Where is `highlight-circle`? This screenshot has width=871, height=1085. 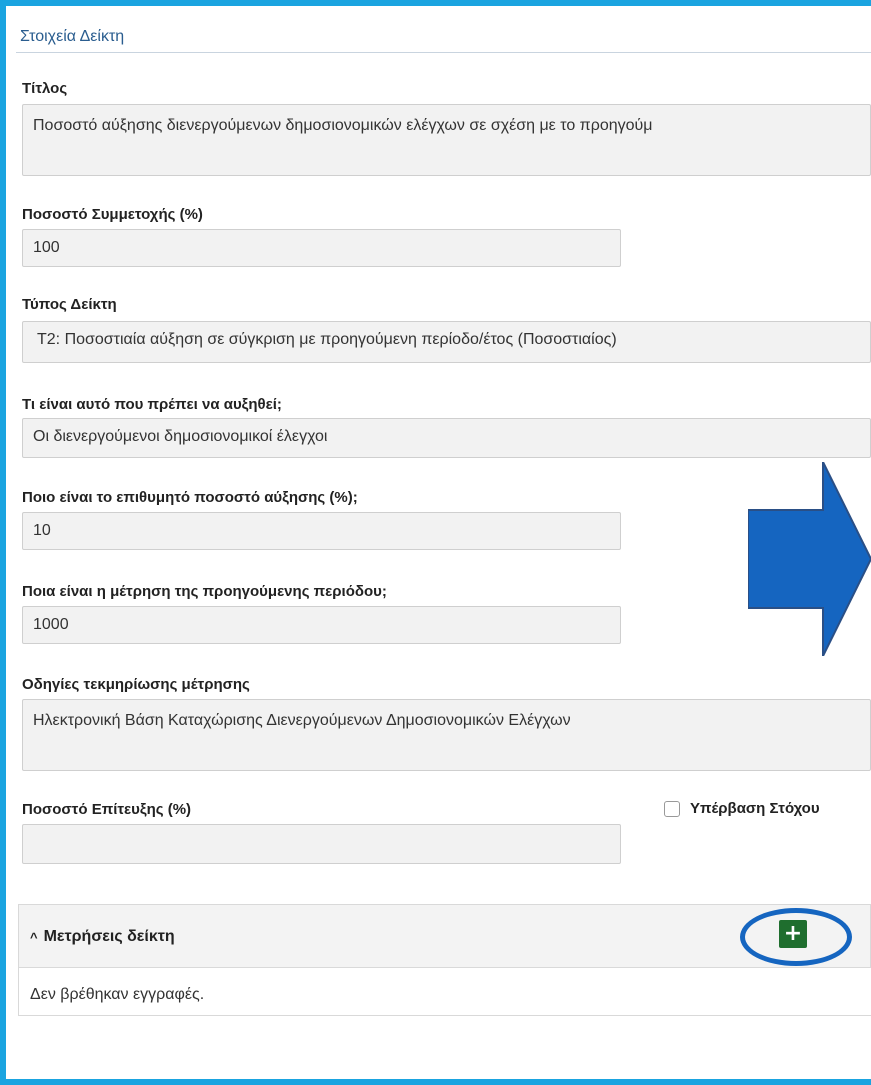
highlight-circle is located at coordinates (796, 937).